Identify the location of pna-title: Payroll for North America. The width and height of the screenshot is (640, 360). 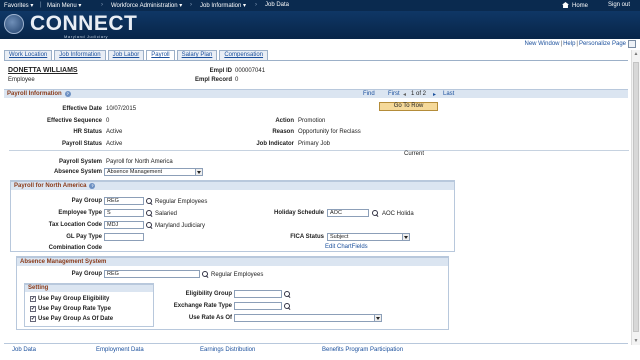
(50, 186).